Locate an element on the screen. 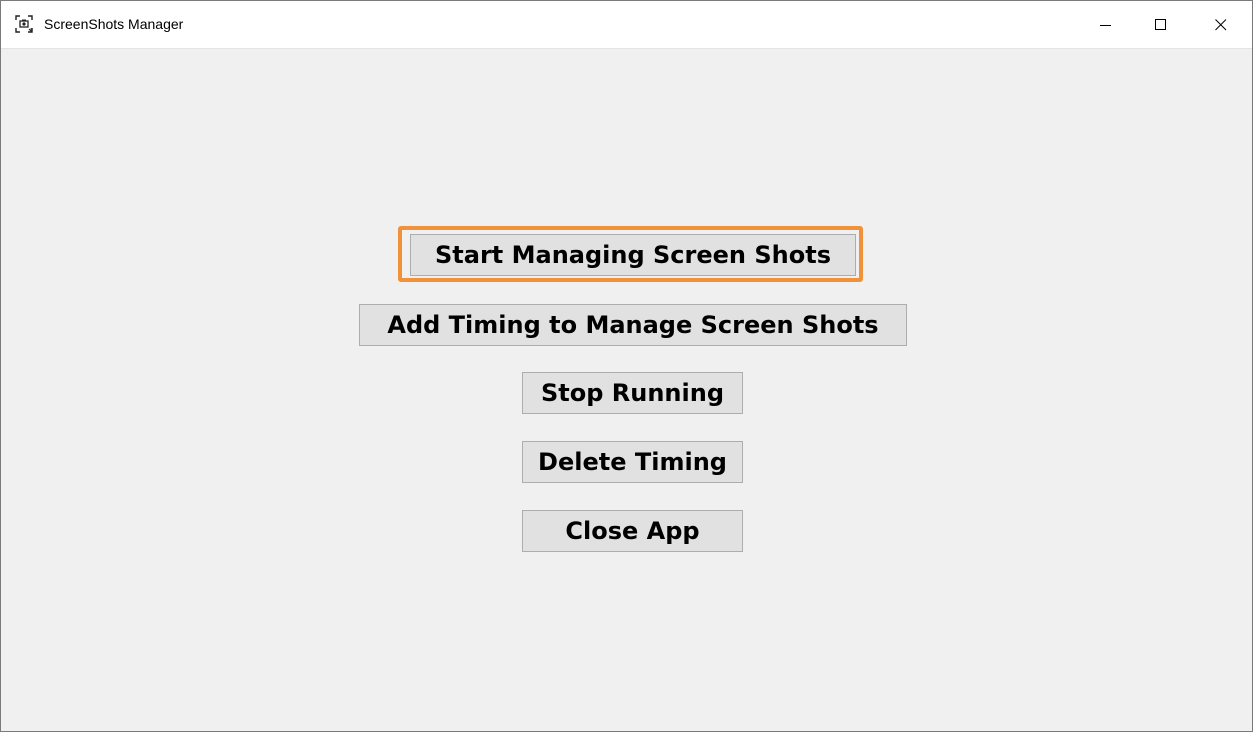 Image resolution: width=1253 pixels, height=732 pixels. maximize-button is located at coordinates (1161, 25).